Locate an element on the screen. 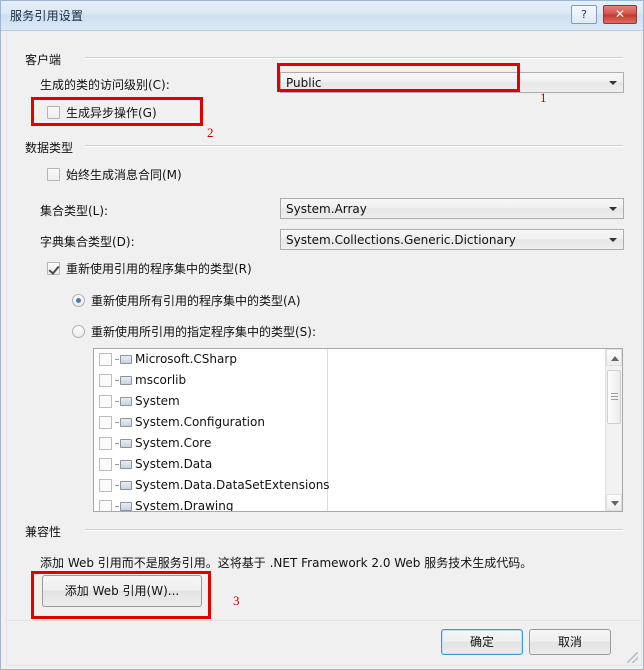  ok-button: 确定 is located at coordinates (482, 642).